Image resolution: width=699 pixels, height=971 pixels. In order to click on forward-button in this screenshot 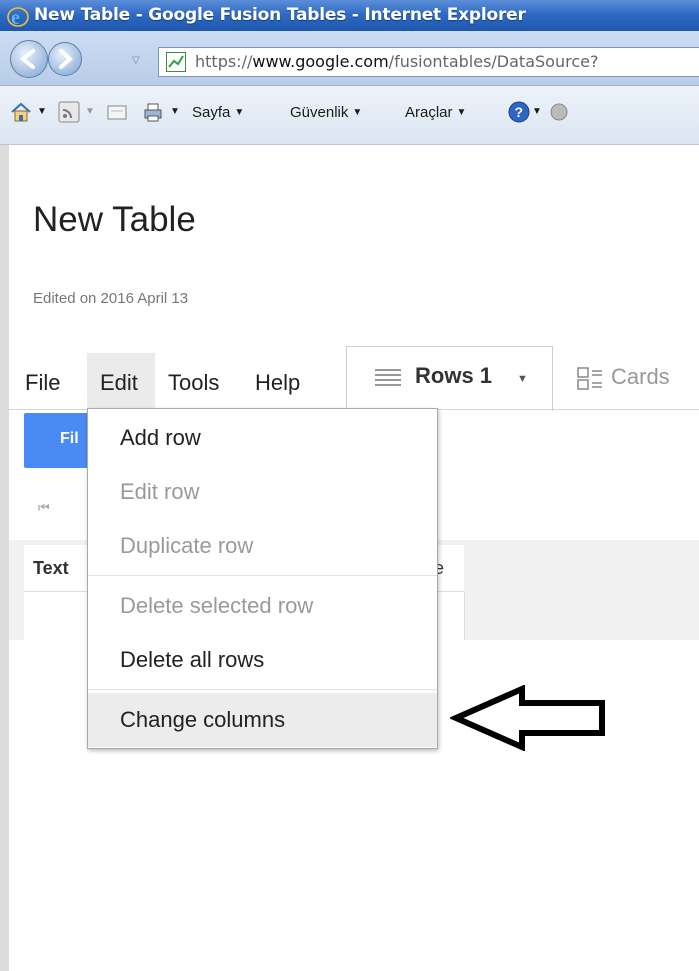, I will do `click(65, 59)`.